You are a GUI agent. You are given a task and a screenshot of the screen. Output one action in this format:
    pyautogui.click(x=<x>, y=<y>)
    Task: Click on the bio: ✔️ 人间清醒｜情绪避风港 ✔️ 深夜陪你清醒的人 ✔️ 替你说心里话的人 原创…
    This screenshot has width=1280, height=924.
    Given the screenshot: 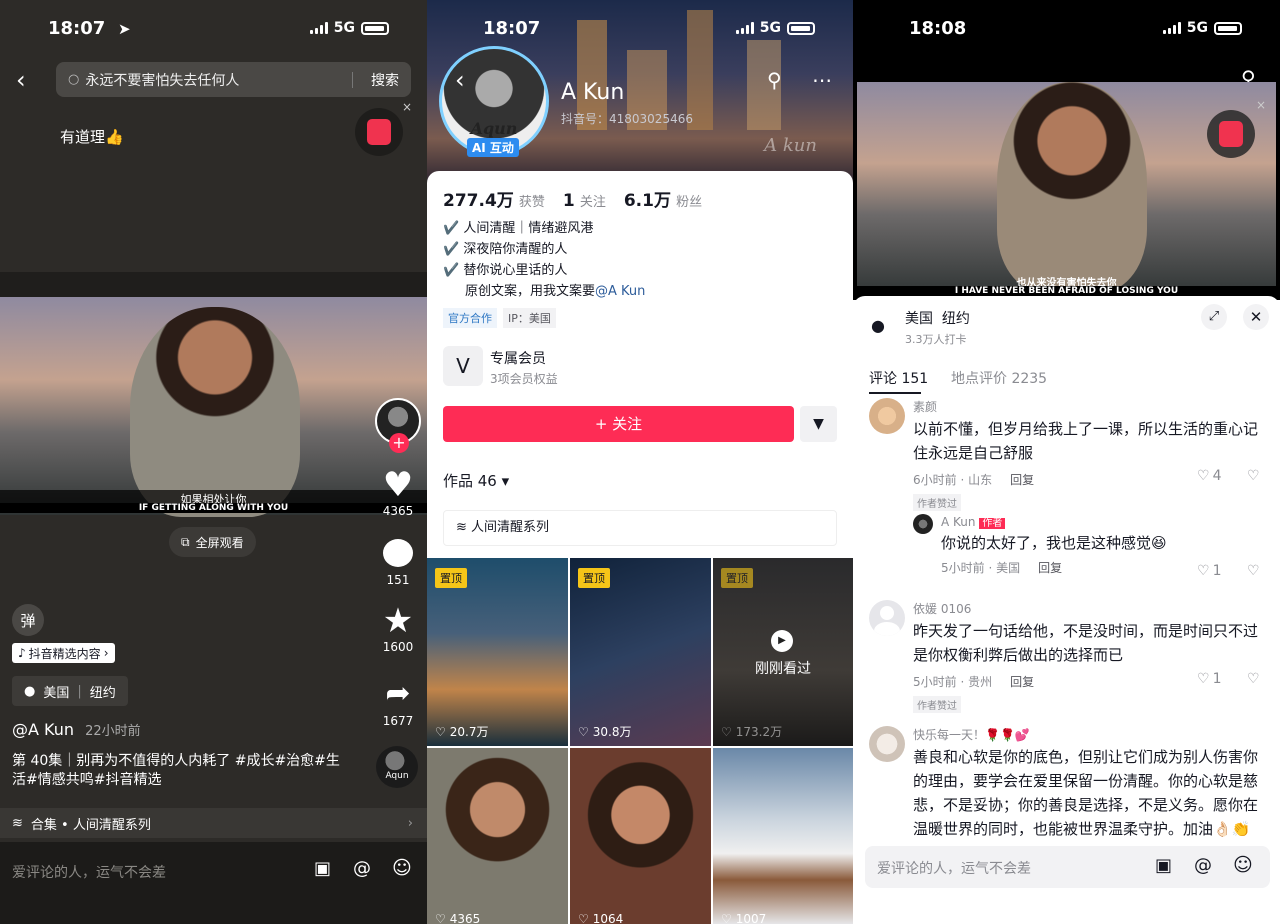 What is the action you would take?
    pyautogui.click(x=544, y=260)
    